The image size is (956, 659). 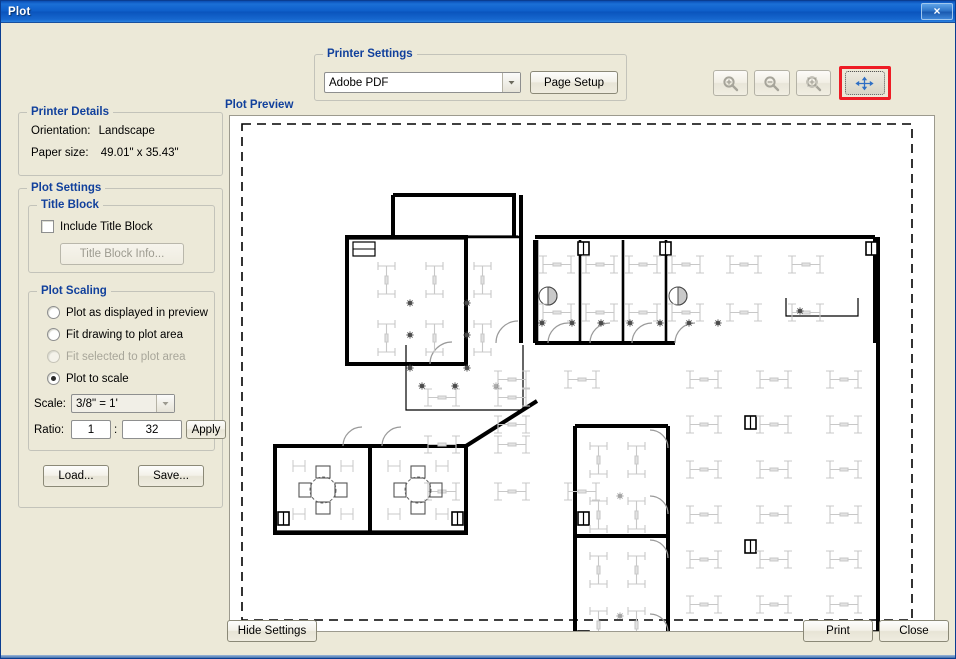 I want to click on workstations-right, so click(x=678, y=492).